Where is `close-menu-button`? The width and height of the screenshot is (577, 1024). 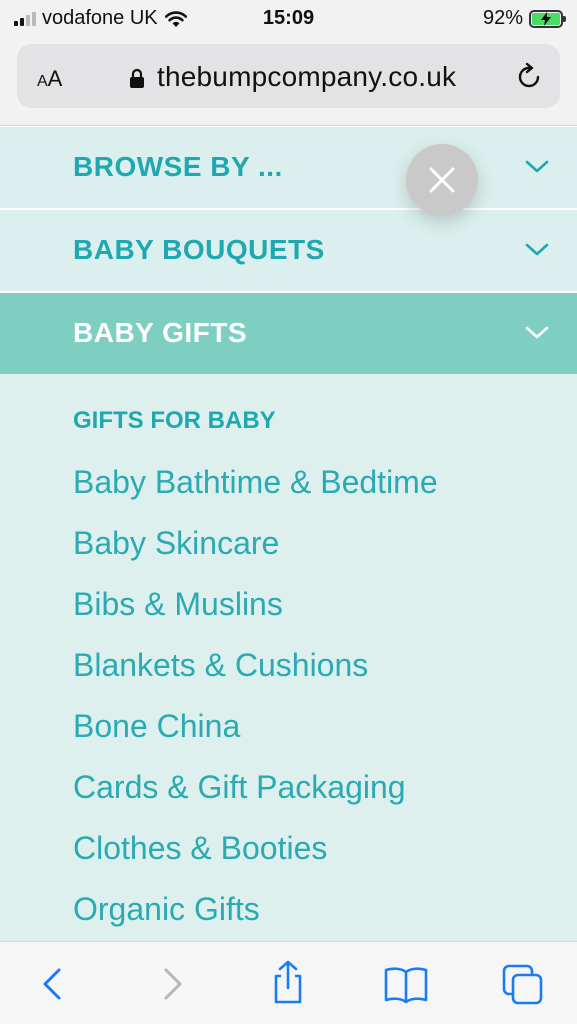 close-menu-button is located at coordinates (442, 180).